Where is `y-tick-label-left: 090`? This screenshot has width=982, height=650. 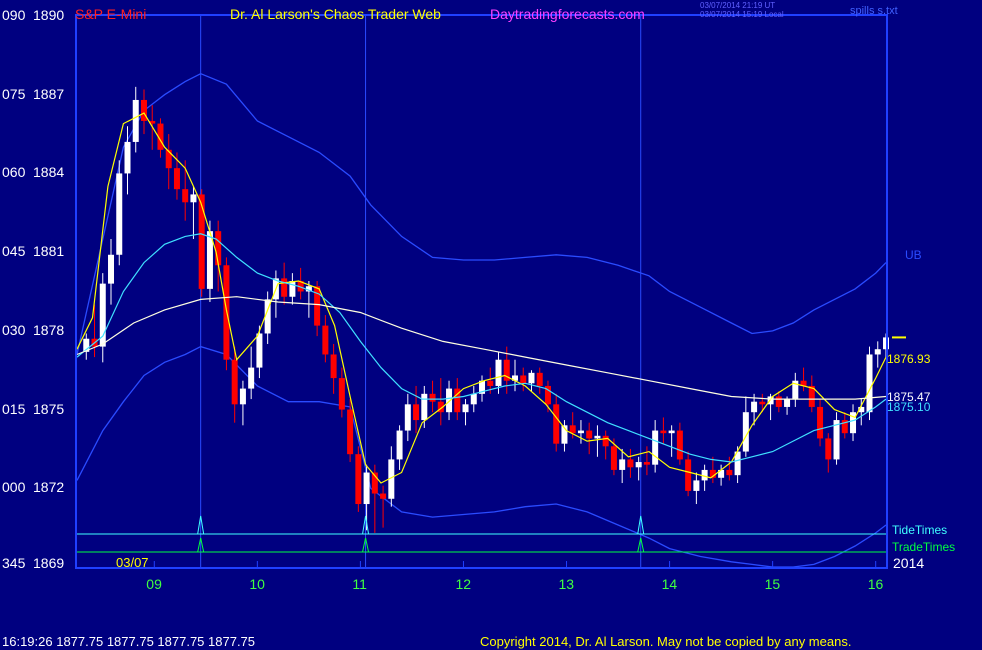 y-tick-label-left: 090 is located at coordinates (14, 15).